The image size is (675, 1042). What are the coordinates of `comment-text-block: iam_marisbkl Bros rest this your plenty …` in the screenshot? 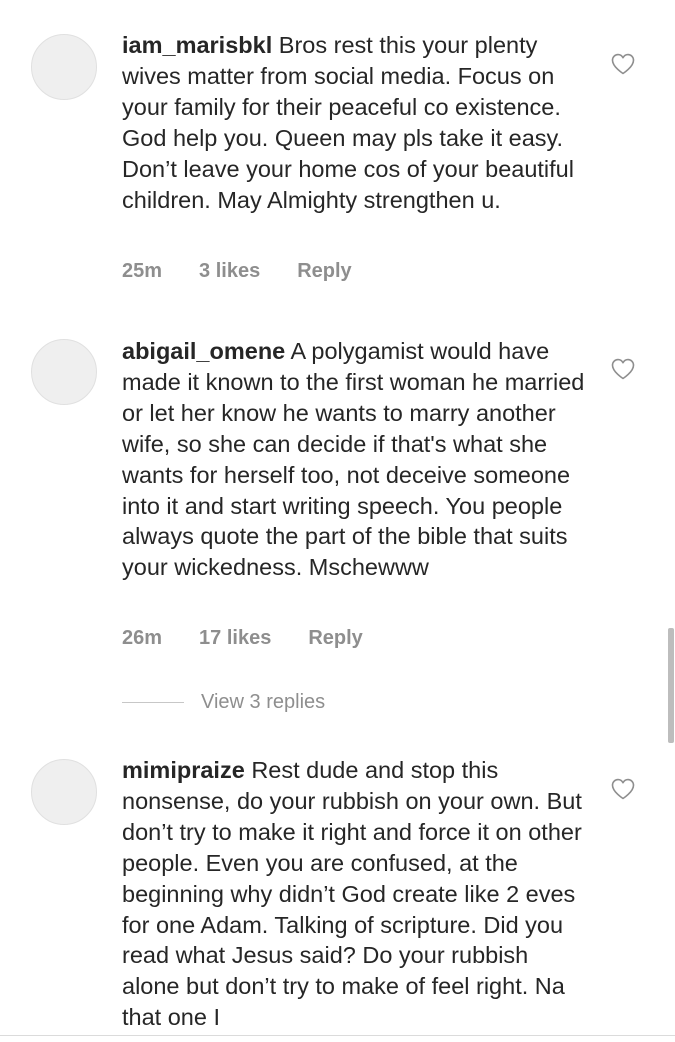 It's located at (357, 122).